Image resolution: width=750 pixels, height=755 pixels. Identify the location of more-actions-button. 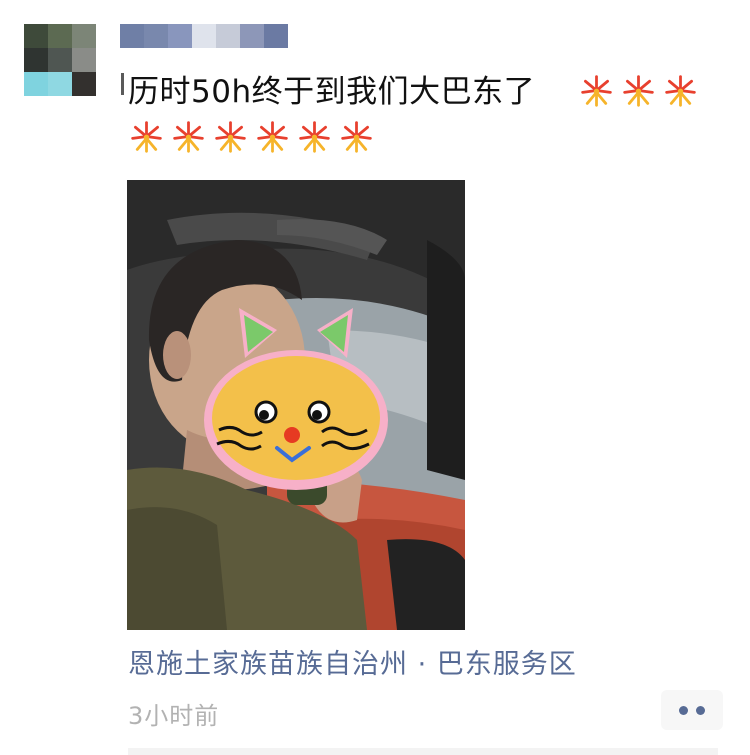
(692, 710).